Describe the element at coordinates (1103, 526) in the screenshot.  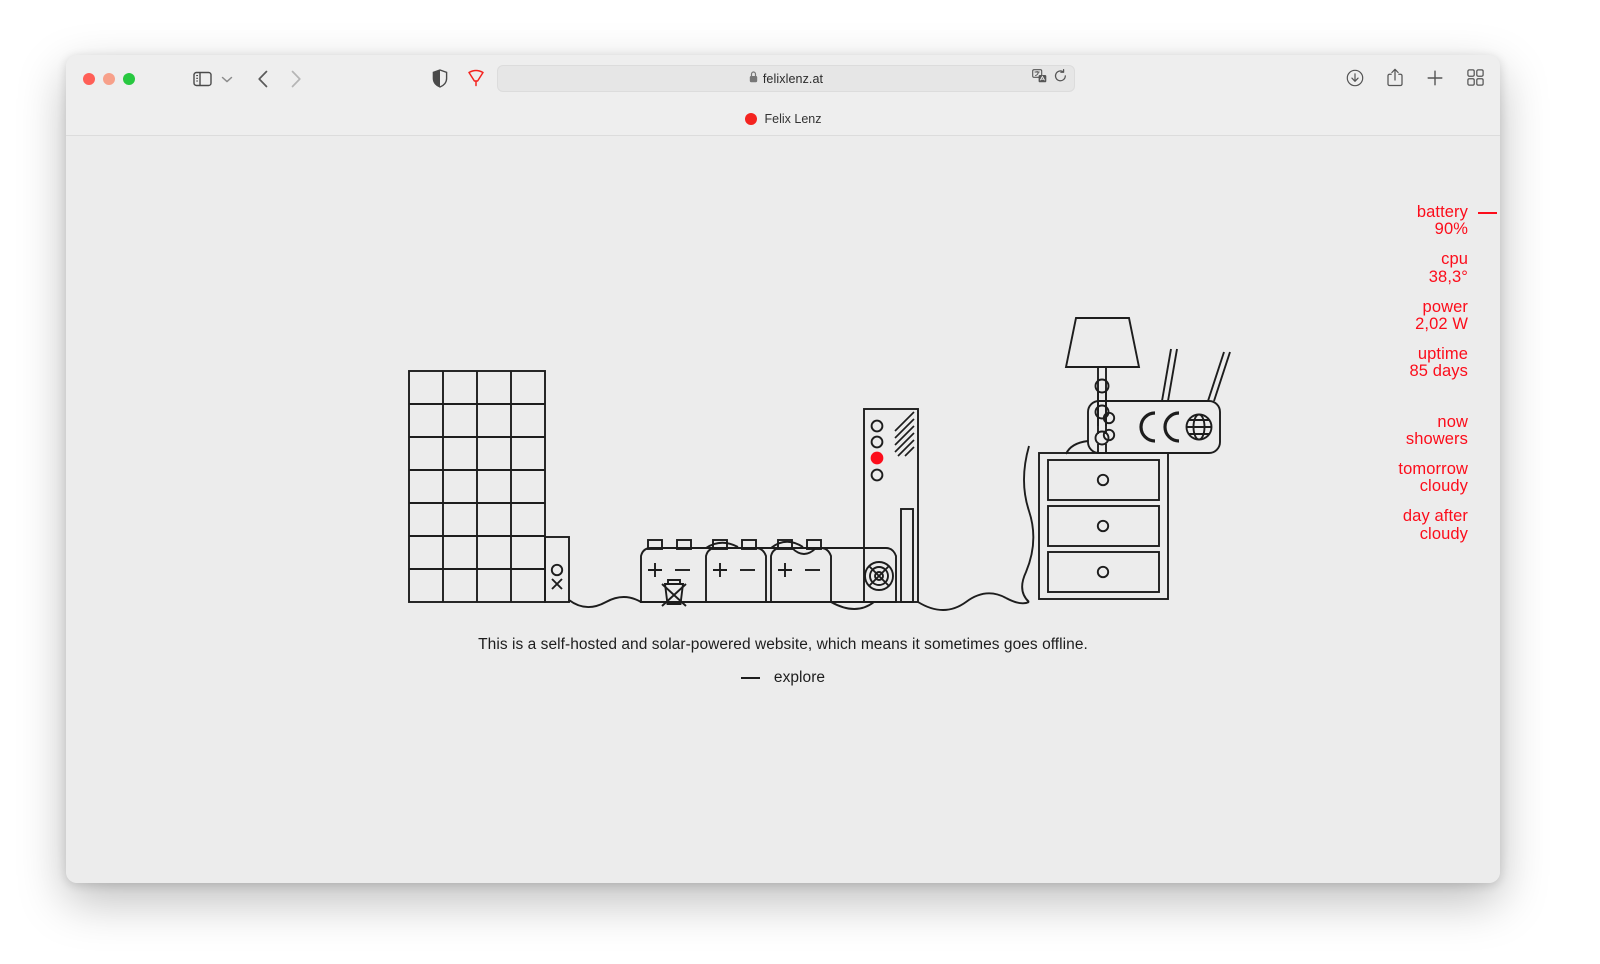
I see `dresser-icon` at that location.